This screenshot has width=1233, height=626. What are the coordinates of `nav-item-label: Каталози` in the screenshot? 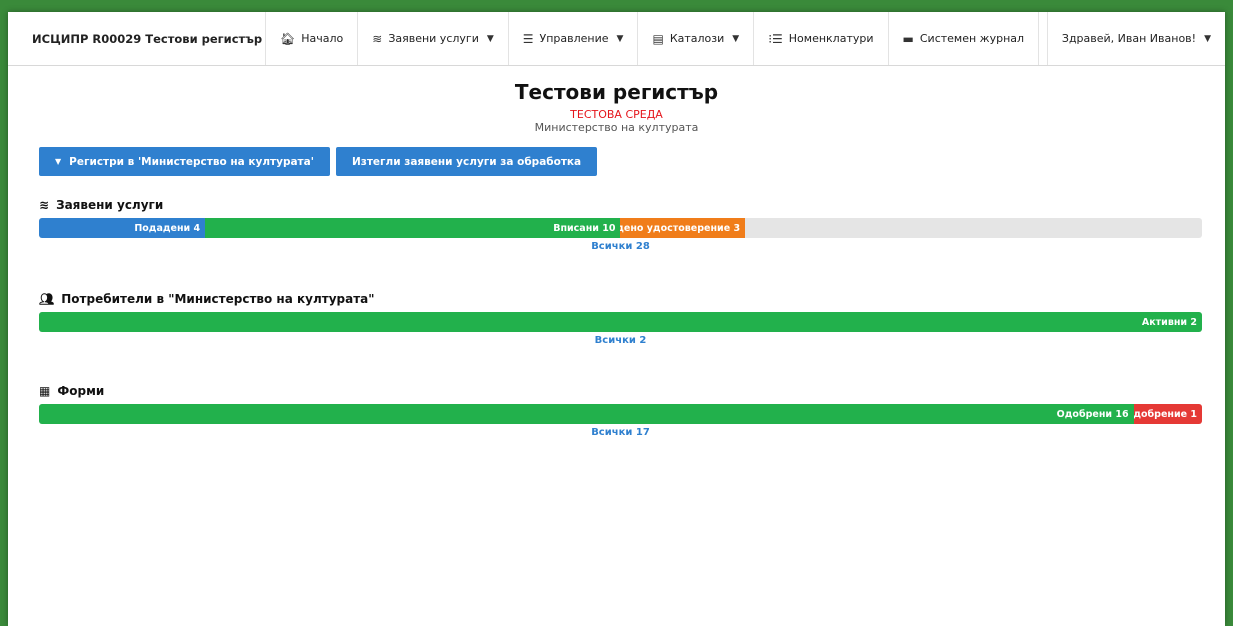 It's located at (697, 38).